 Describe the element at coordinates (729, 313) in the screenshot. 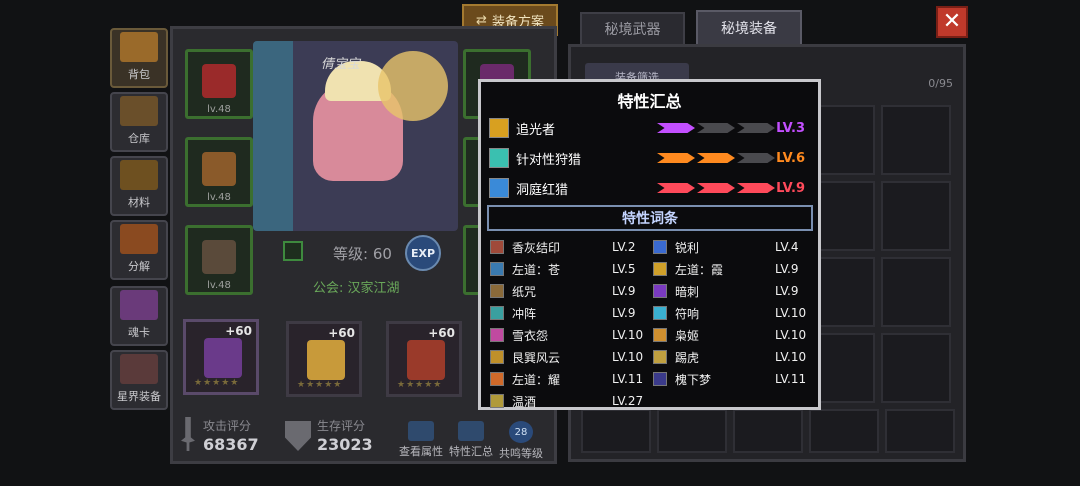

I see `trait-entry: 符响 LV.10` at that location.